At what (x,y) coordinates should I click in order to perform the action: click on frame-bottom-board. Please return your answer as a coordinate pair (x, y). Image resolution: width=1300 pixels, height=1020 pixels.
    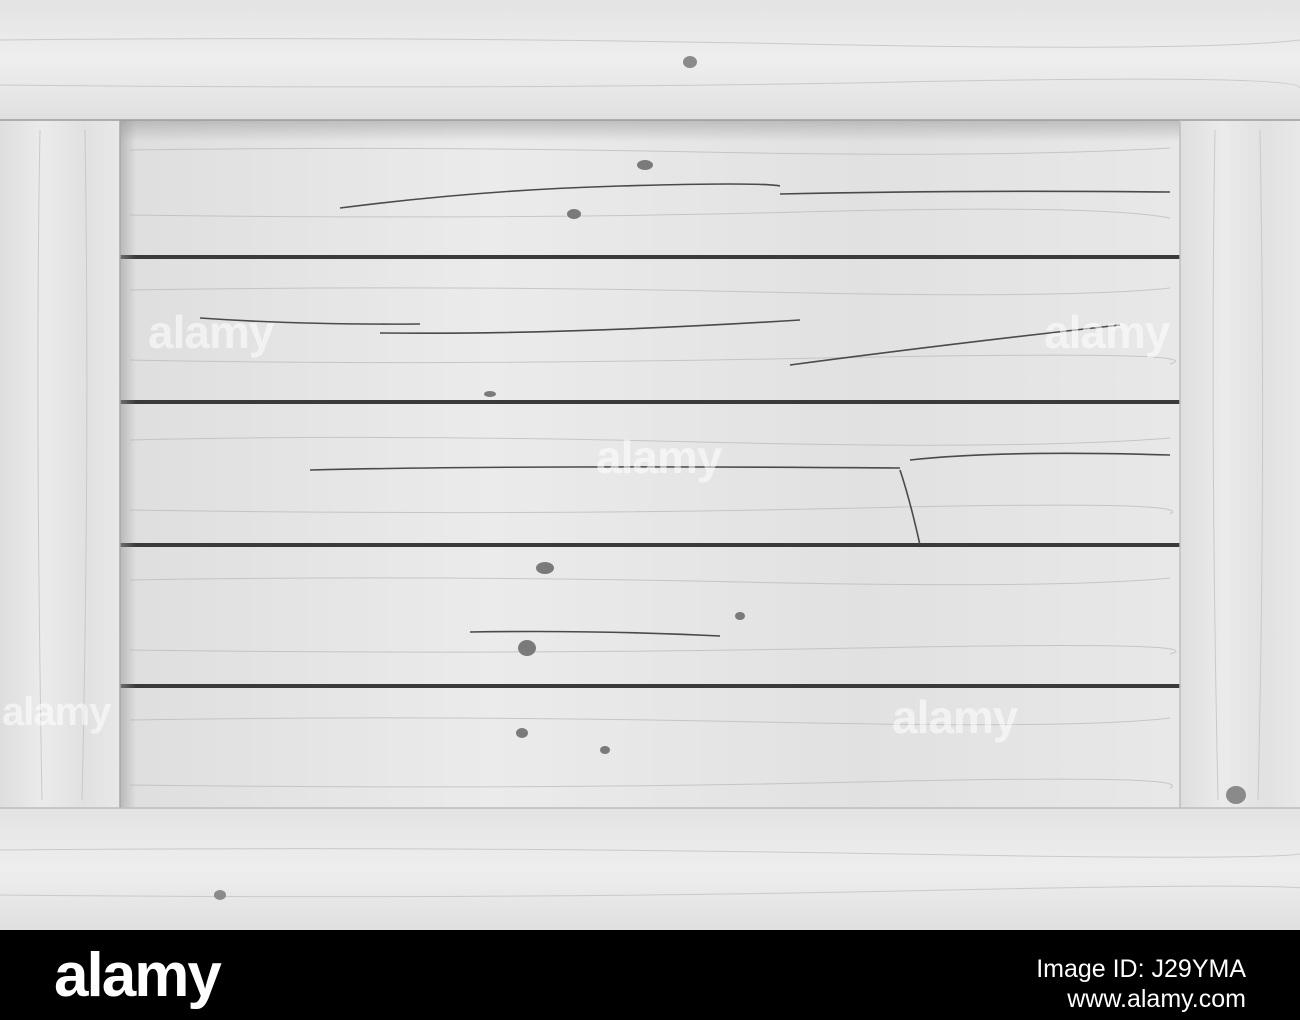
    Looking at the image, I should click on (650, 869).